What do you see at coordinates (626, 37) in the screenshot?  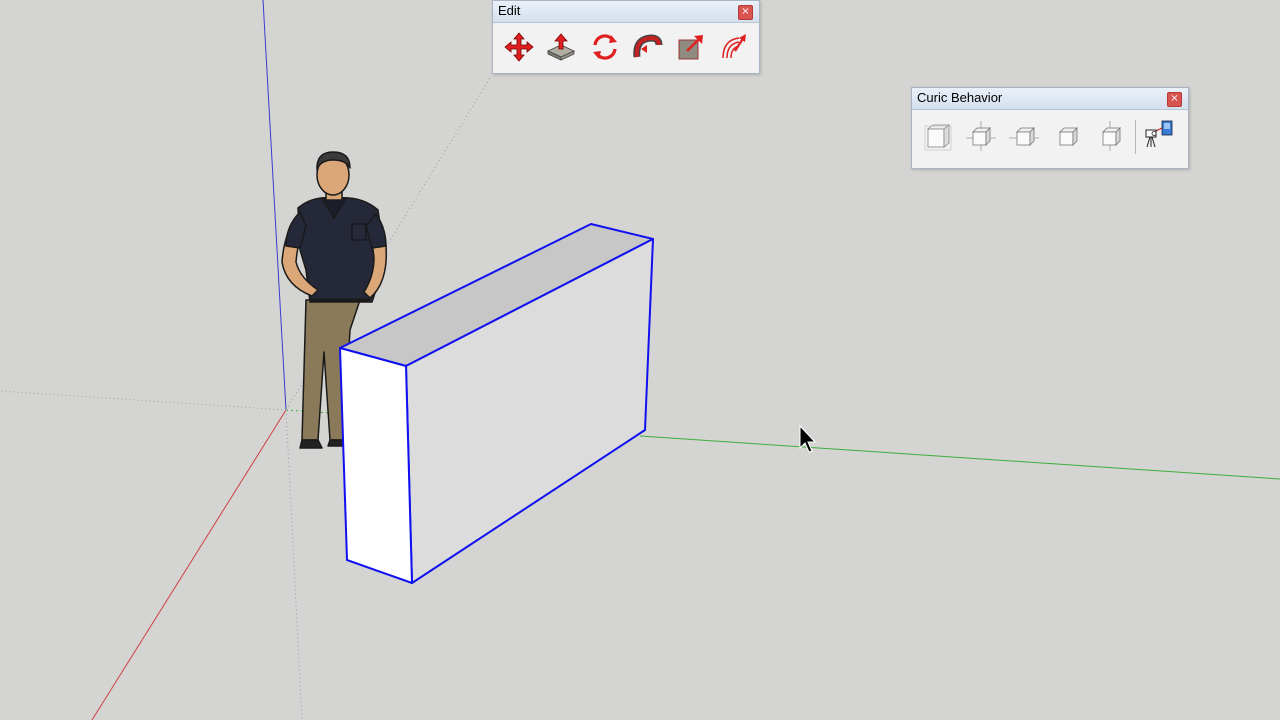 I see `edit-toolbar: Edit ×` at bounding box center [626, 37].